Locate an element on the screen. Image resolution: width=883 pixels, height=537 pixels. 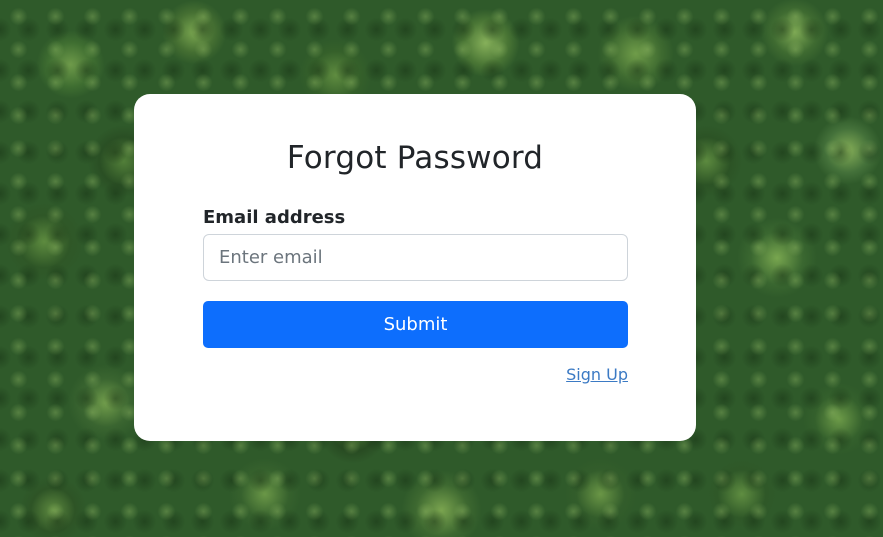
sign-up-link: Sign Up is located at coordinates (584, 374).